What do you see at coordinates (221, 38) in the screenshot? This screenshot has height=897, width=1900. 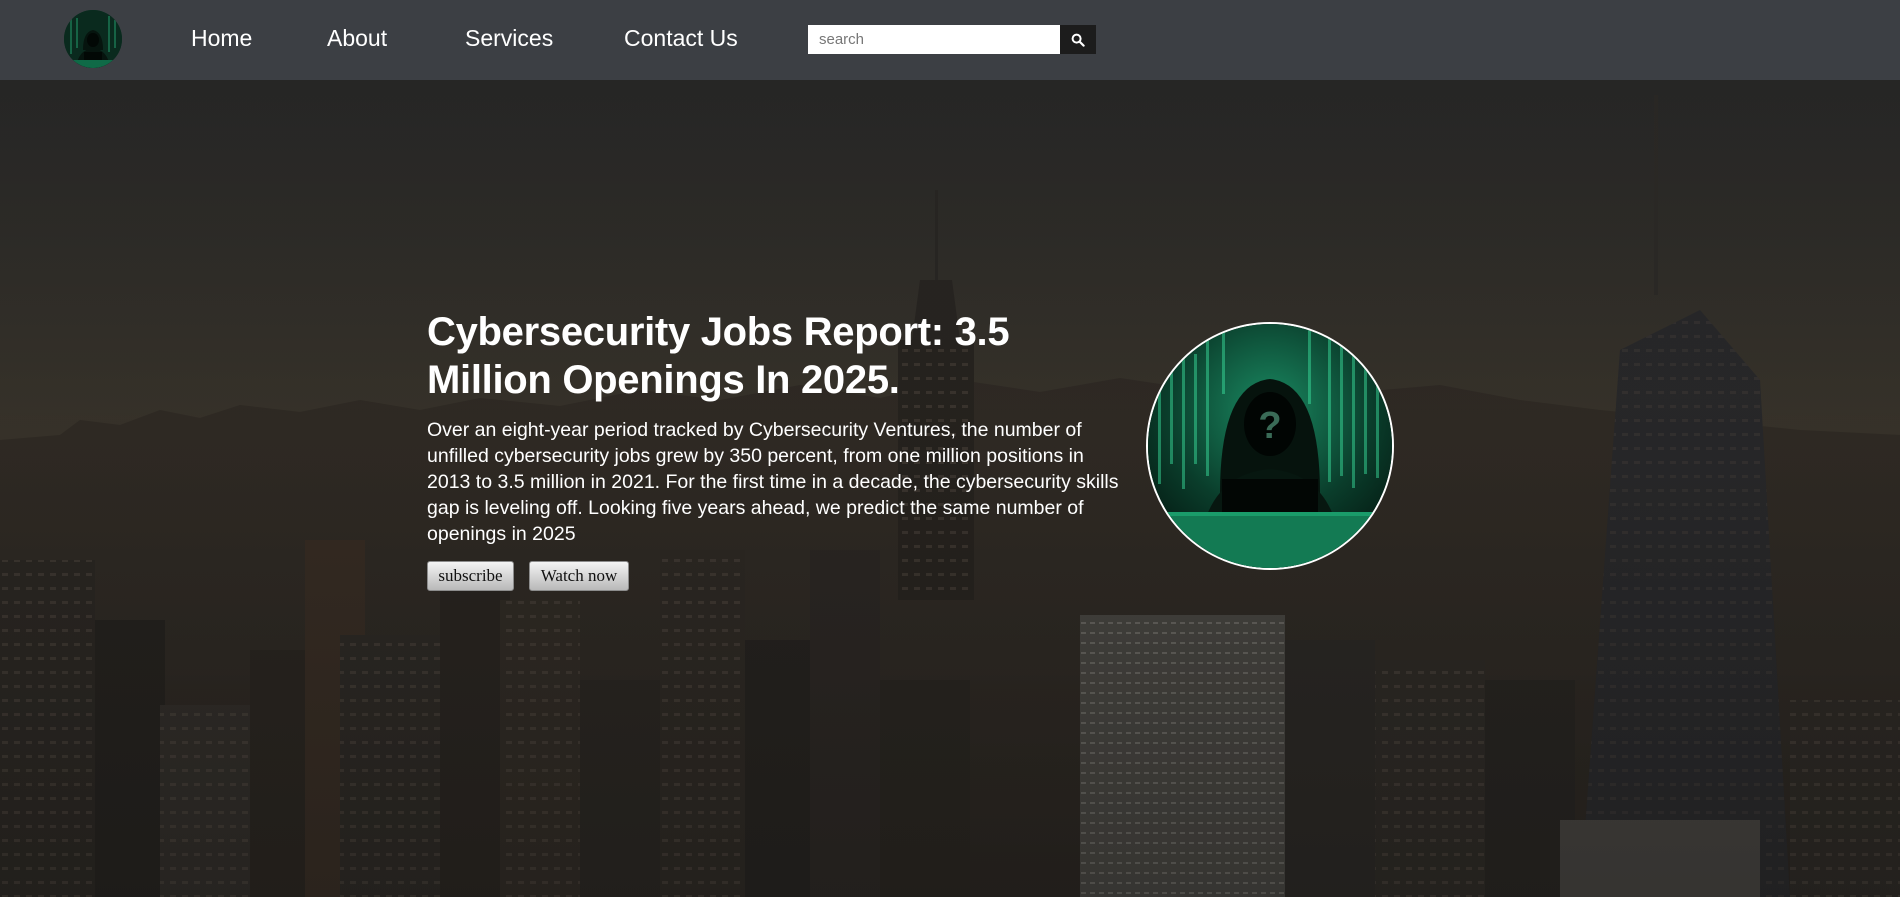 I see `nav-link-home: Home` at bounding box center [221, 38].